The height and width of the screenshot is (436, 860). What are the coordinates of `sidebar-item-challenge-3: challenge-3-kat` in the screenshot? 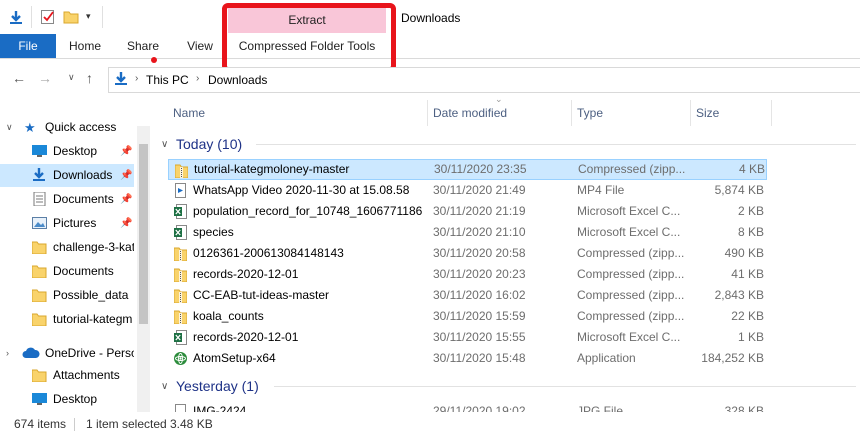 It's located at (67, 247).